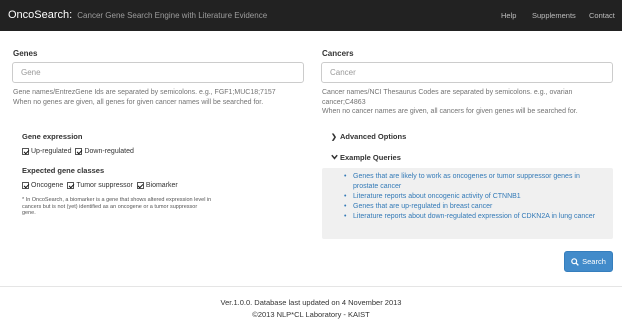  What do you see at coordinates (311, 286) in the screenshot?
I see `footer-divider` at bounding box center [311, 286].